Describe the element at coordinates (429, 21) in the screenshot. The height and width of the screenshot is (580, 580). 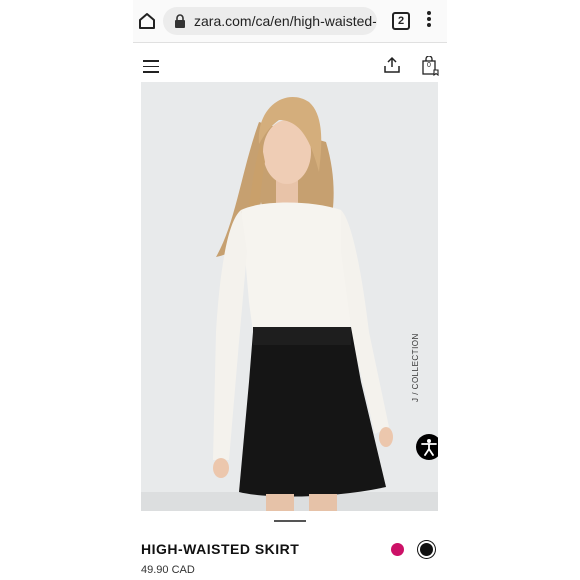
I see `overflow-menu-icon` at that location.